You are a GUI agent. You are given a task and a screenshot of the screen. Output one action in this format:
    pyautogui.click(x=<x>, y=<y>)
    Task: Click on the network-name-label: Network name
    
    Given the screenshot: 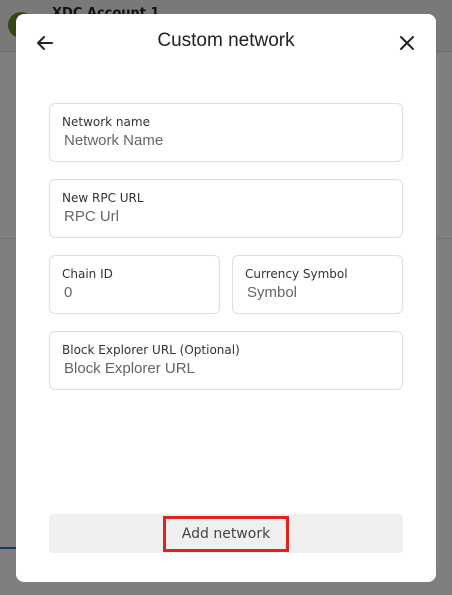 What is the action you would take?
    pyautogui.click(x=106, y=122)
    